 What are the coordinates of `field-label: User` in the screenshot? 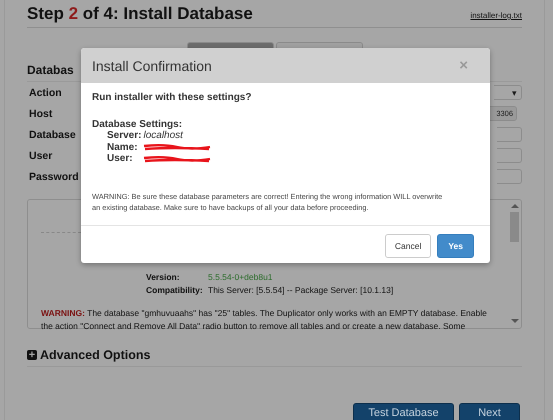 It's located at (40, 156).